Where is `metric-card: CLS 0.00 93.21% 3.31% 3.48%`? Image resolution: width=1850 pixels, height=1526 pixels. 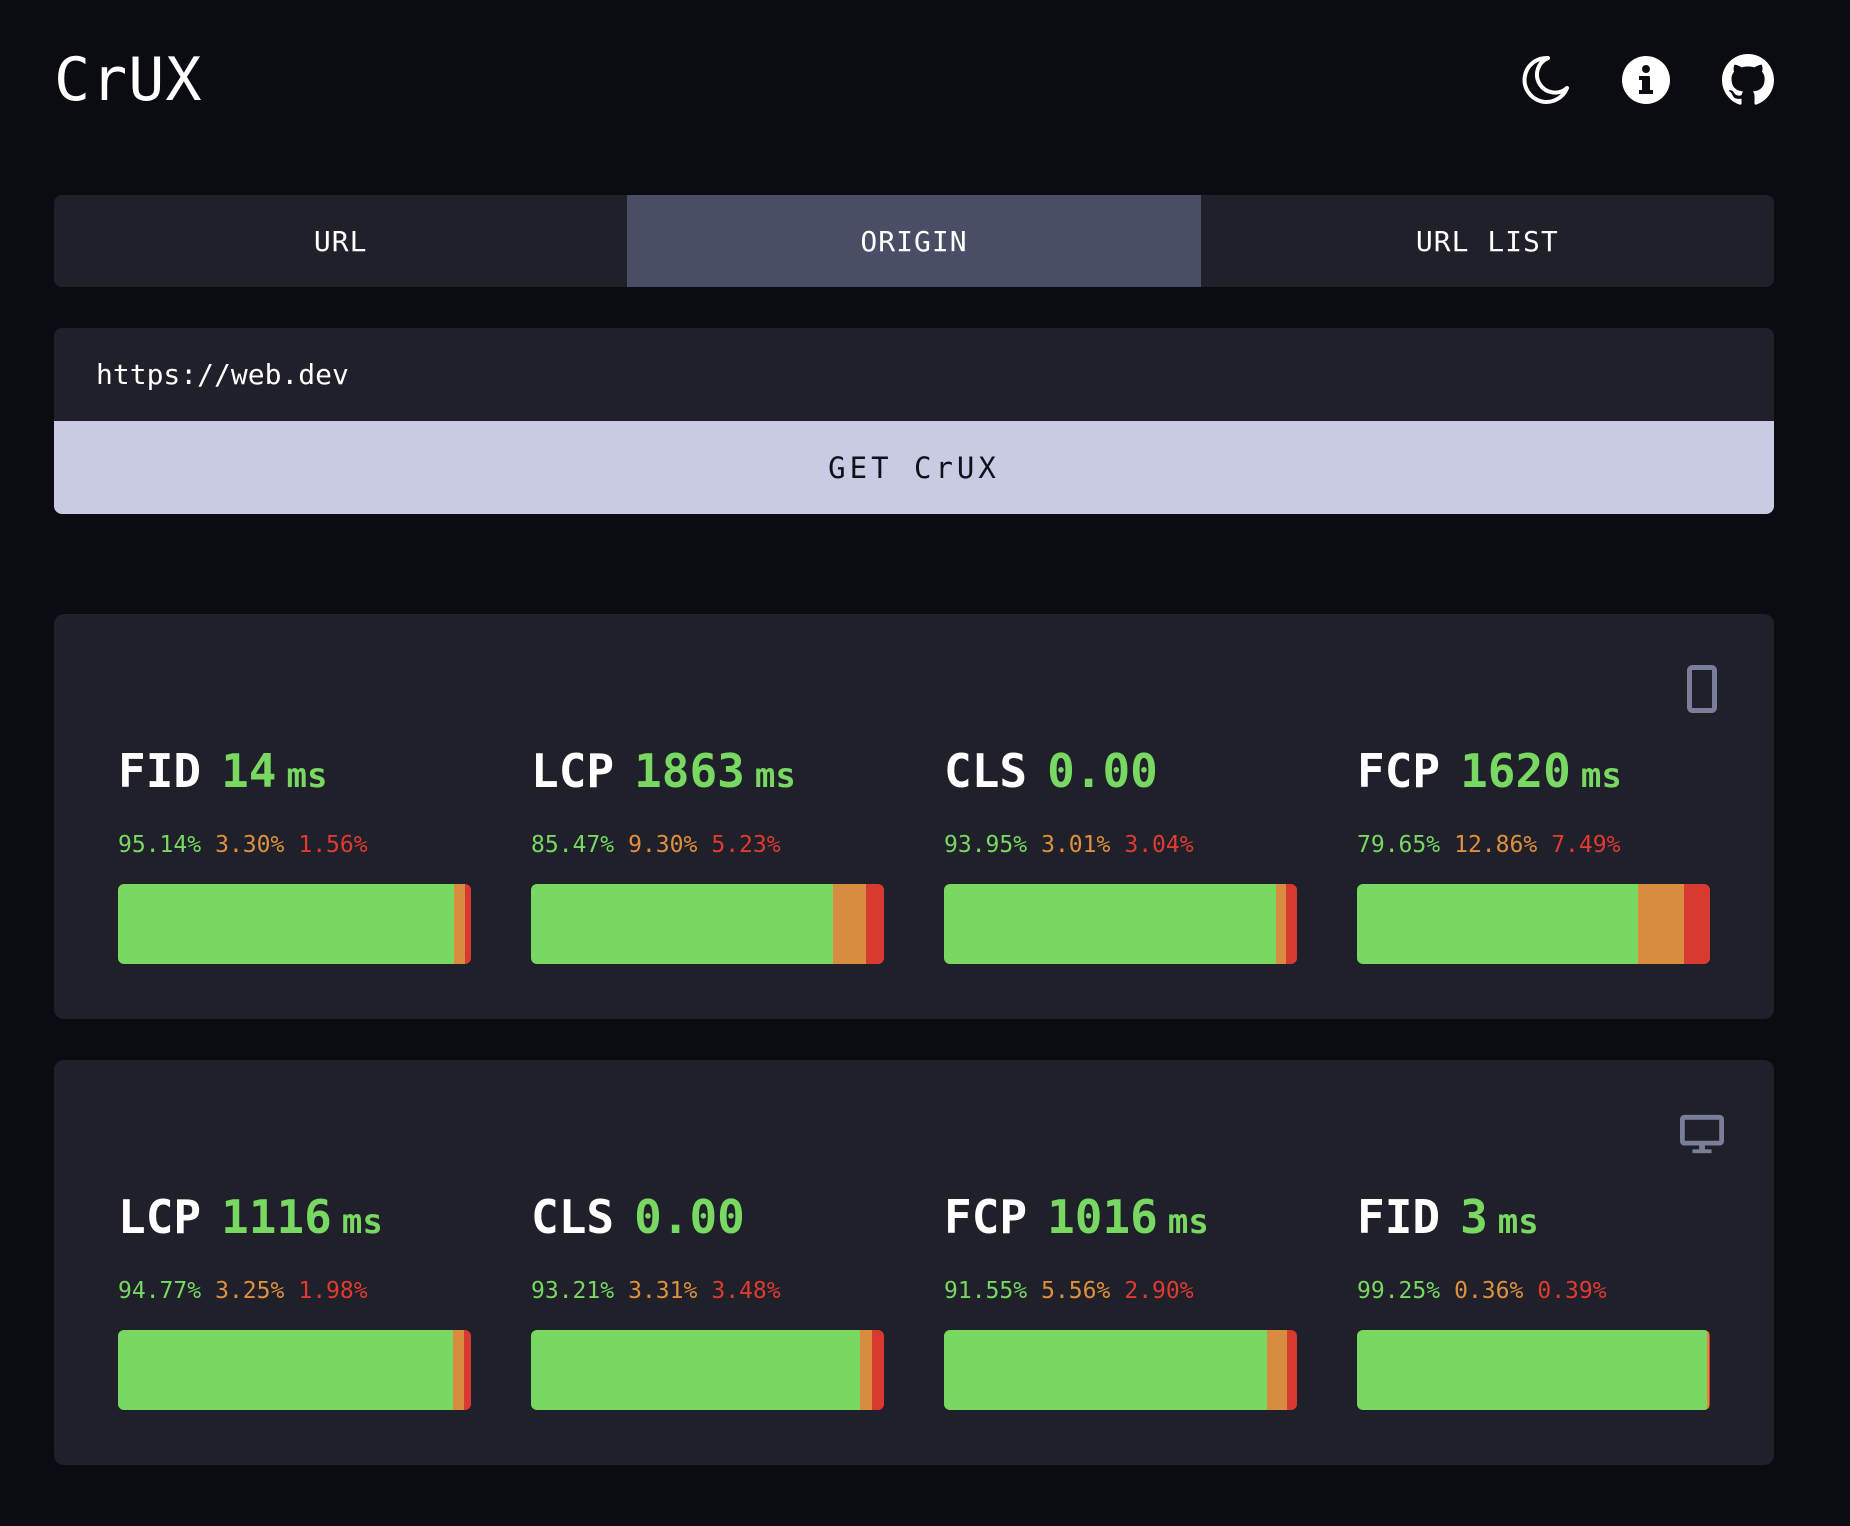
metric-card: CLS 0.00 93.21% 3.31% 3.48% is located at coordinates (707, 1300).